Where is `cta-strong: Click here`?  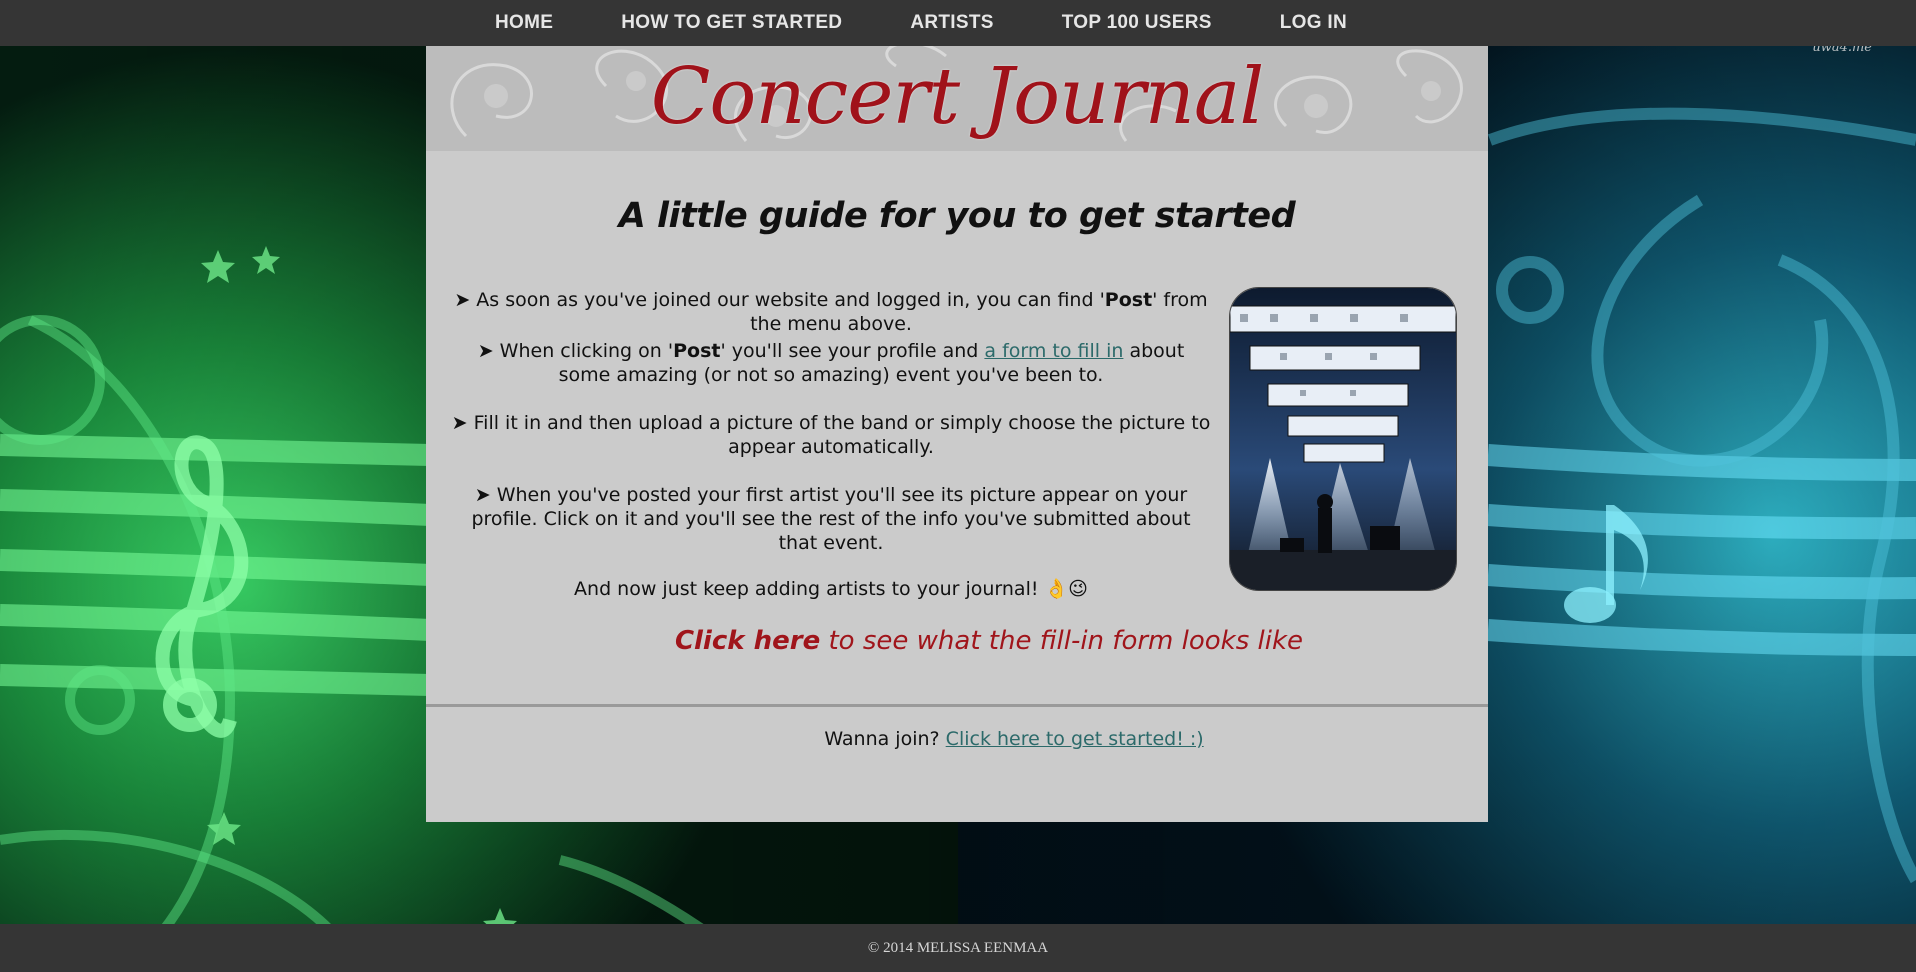
cta-strong: Click here is located at coordinates (747, 641).